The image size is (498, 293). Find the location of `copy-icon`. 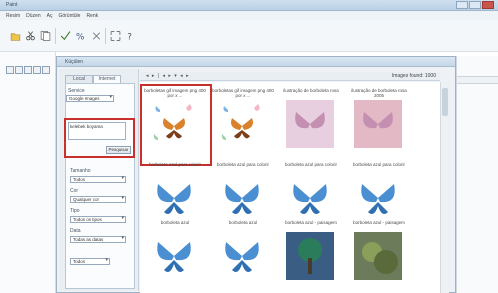

copy-icon is located at coordinates (45, 36).